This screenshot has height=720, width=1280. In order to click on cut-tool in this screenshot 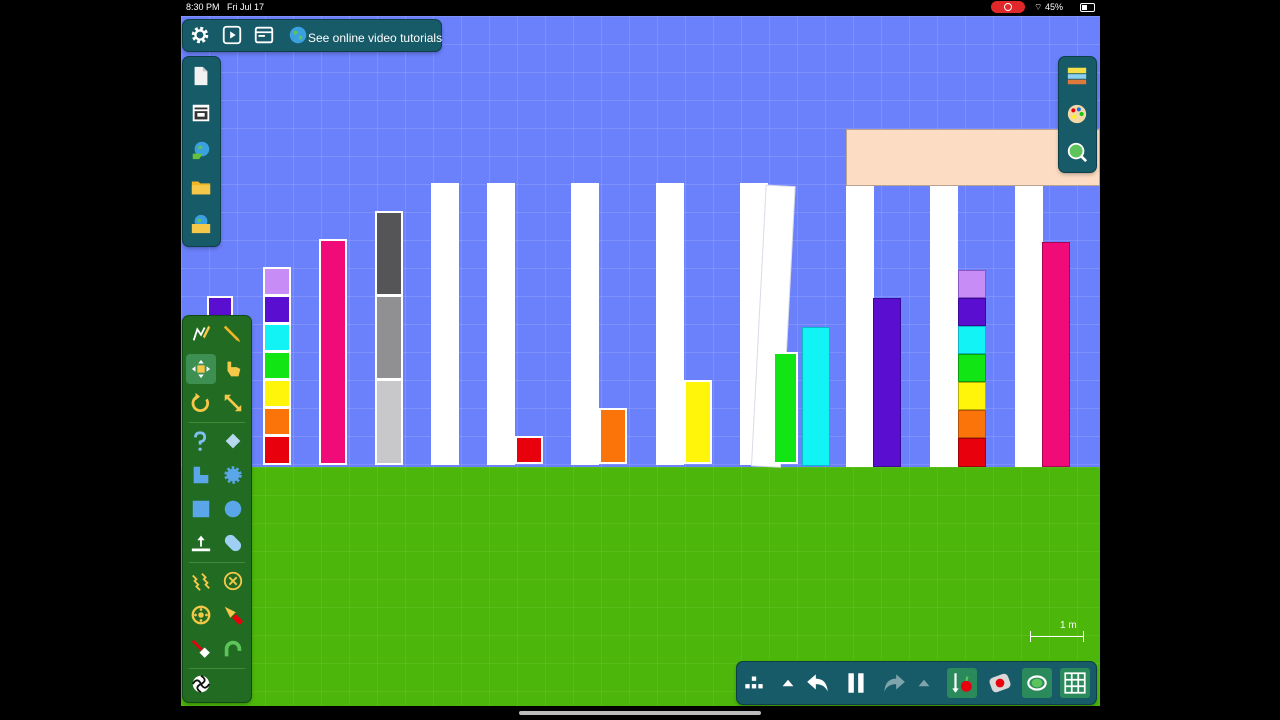, I will do `click(201, 441)`.